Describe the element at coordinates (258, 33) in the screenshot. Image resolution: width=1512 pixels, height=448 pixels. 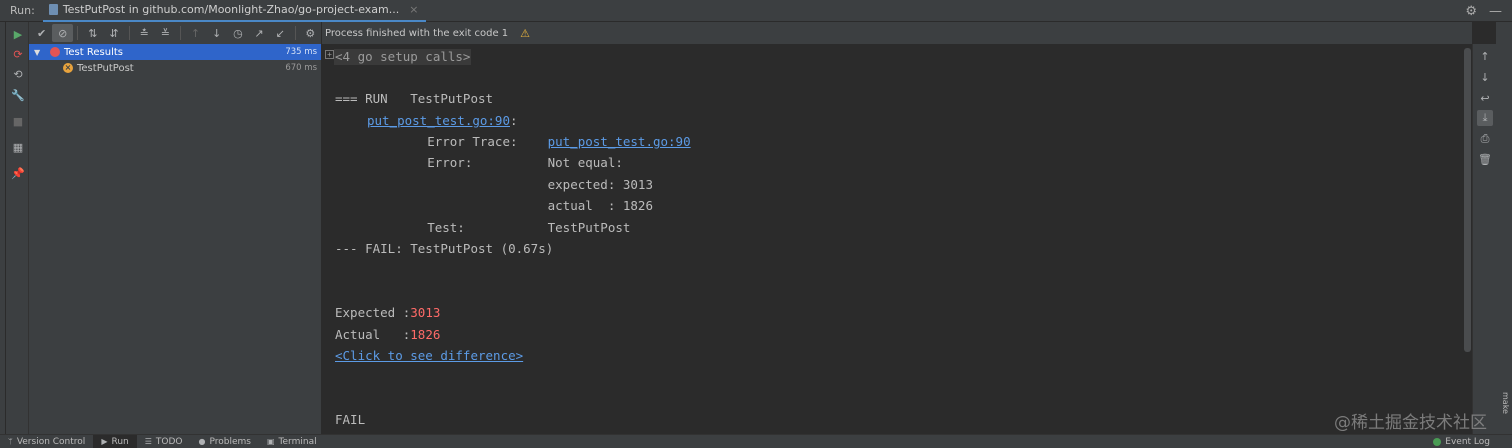
I see `export-icon: ↗` at that location.